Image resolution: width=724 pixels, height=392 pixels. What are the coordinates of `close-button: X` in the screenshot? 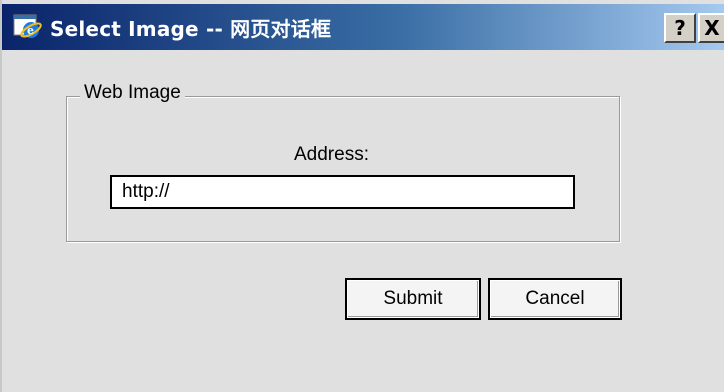 It's located at (711, 28).